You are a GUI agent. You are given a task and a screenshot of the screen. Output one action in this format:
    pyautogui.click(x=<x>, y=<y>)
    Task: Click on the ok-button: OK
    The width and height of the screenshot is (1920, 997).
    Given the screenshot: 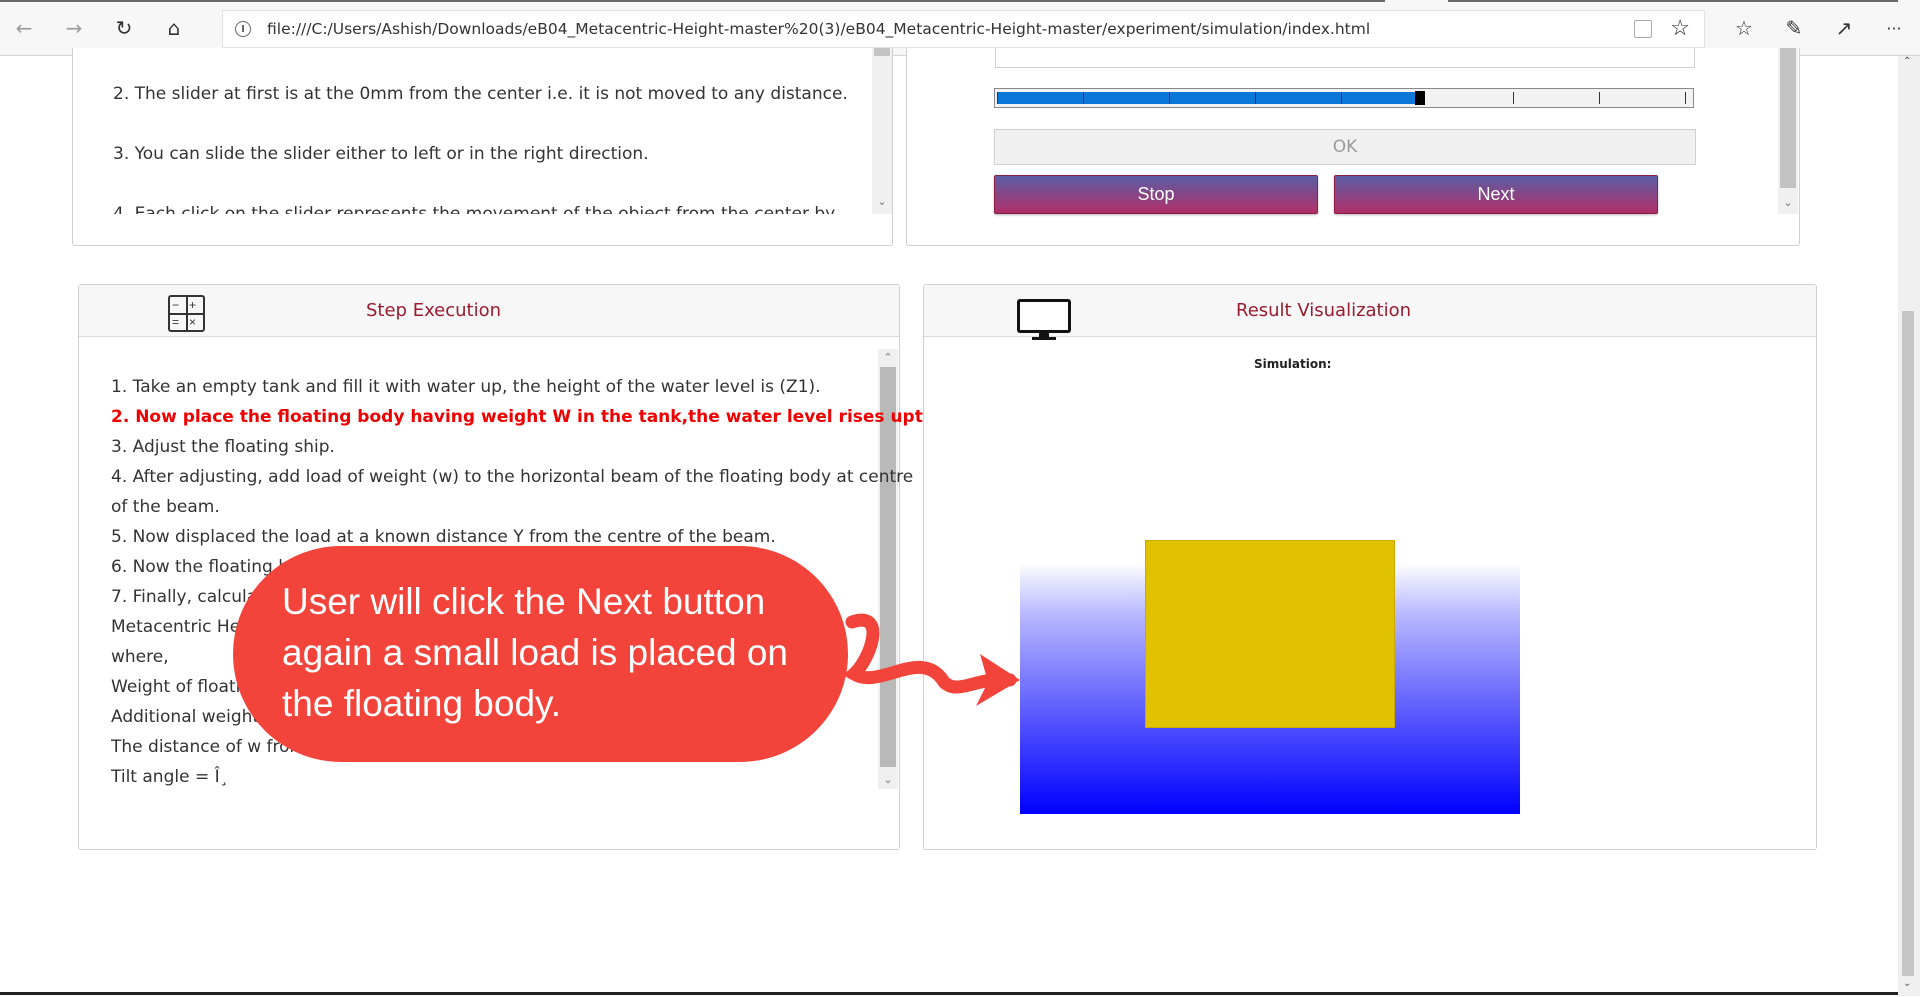 What is the action you would take?
    pyautogui.click(x=1345, y=147)
    